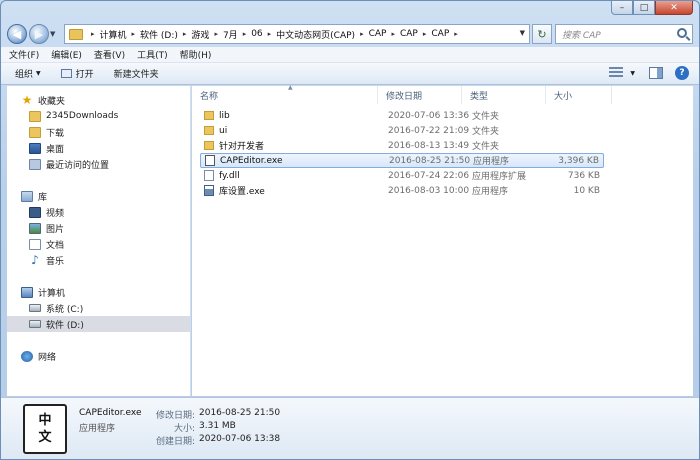 The width and height of the screenshot is (700, 460). I want to click on address-dropdown: ▼, so click(522, 33).